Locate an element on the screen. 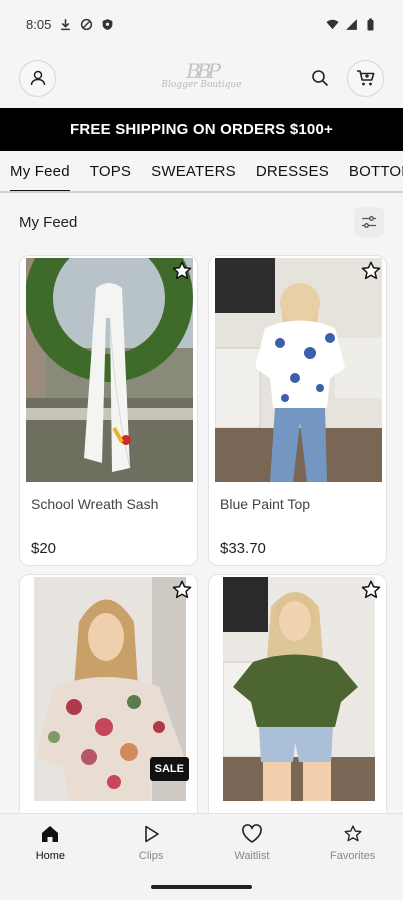 The image size is (403, 900). nav-label: Favorites is located at coordinates (353, 856).